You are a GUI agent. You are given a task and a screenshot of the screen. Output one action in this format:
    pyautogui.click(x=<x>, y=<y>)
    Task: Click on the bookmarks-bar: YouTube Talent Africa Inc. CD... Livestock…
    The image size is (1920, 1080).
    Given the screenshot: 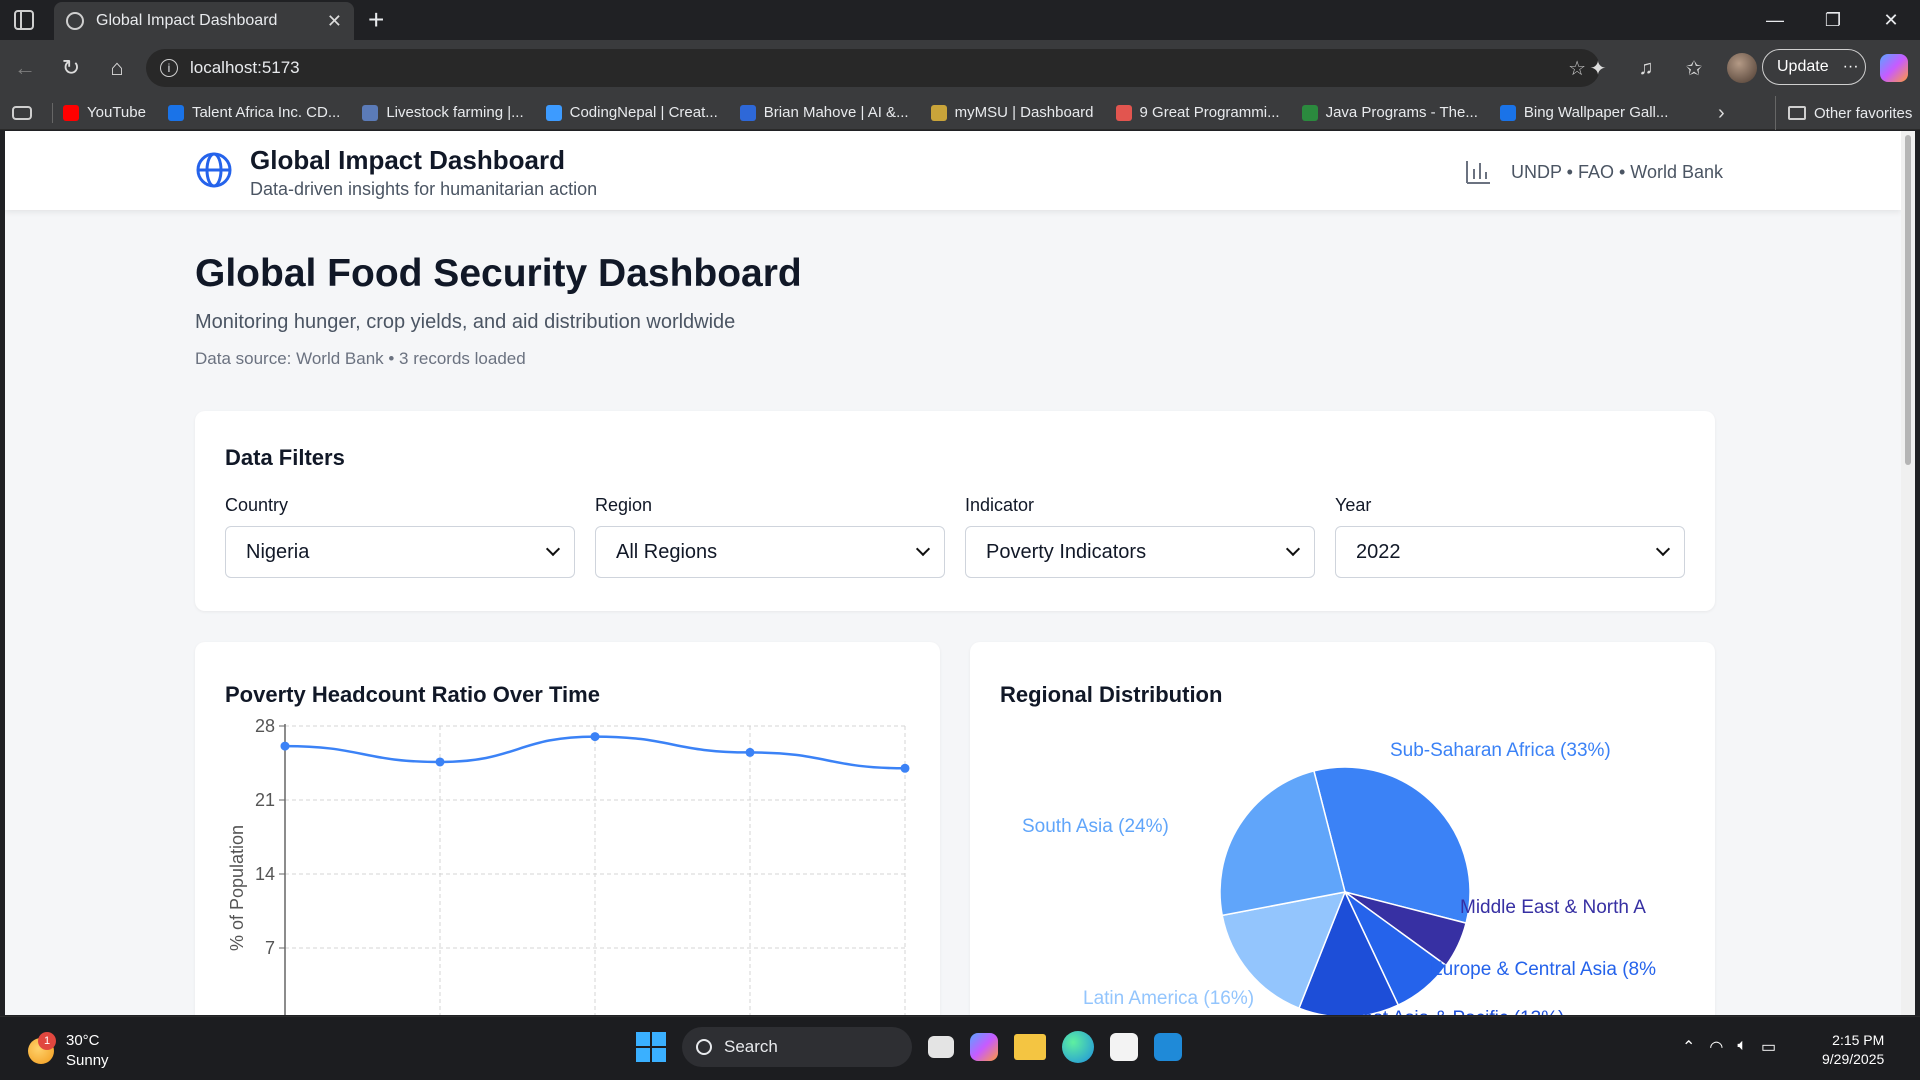 What is the action you would take?
    pyautogui.click(x=960, y=113)
    